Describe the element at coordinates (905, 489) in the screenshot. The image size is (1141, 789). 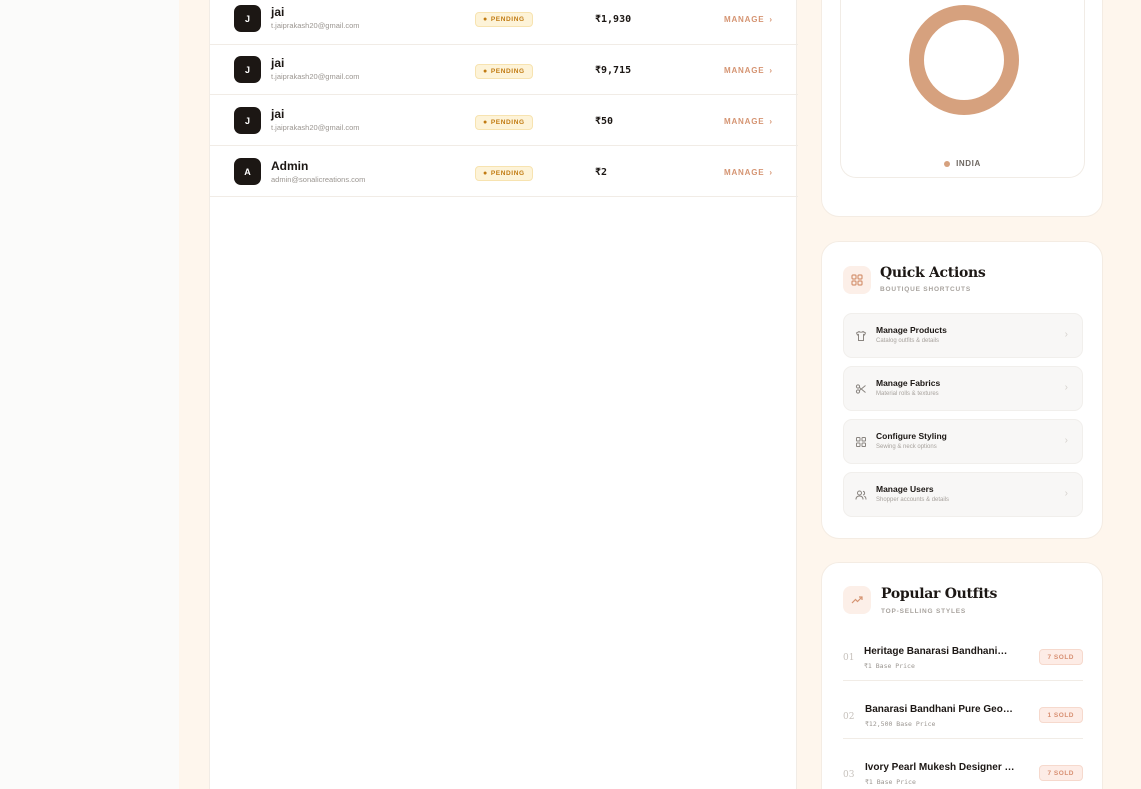
I see `quick-action-label: Manage Users` at that location.